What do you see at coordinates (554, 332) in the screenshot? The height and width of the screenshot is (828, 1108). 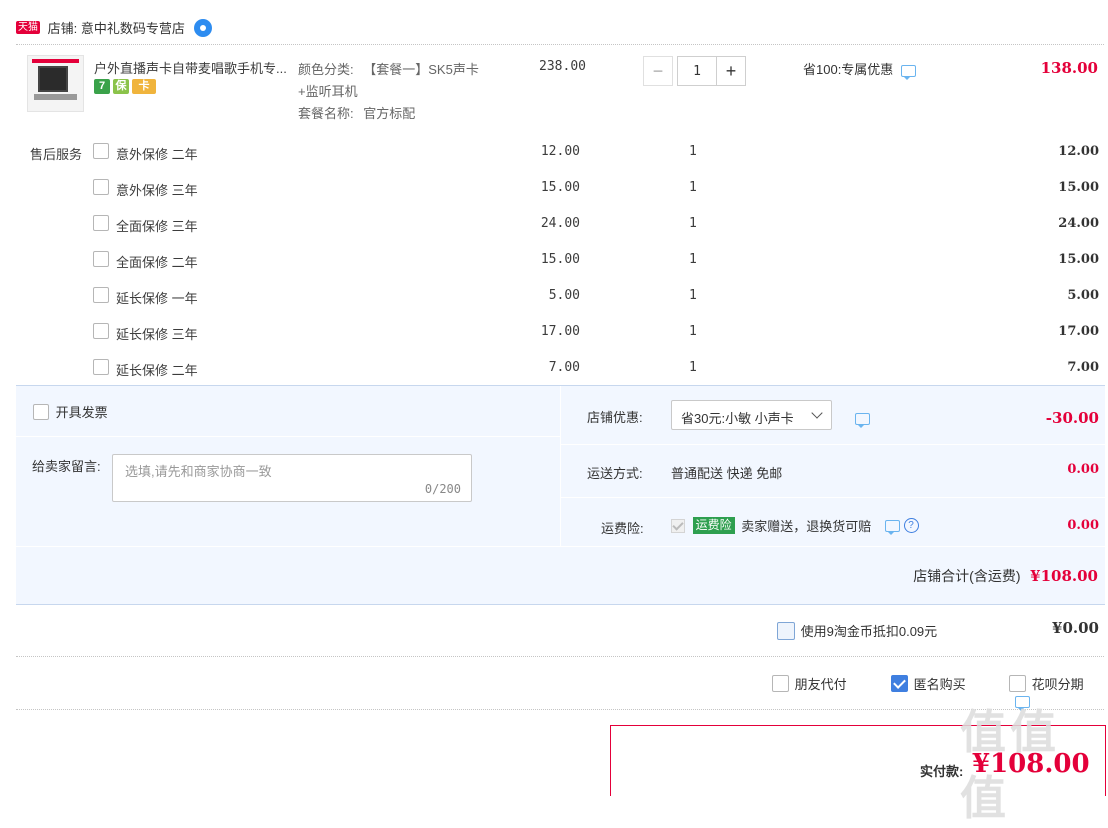 I see `service-row: 延长保修 三年 17.00 1 17.00` at bounding box center [554, 332].